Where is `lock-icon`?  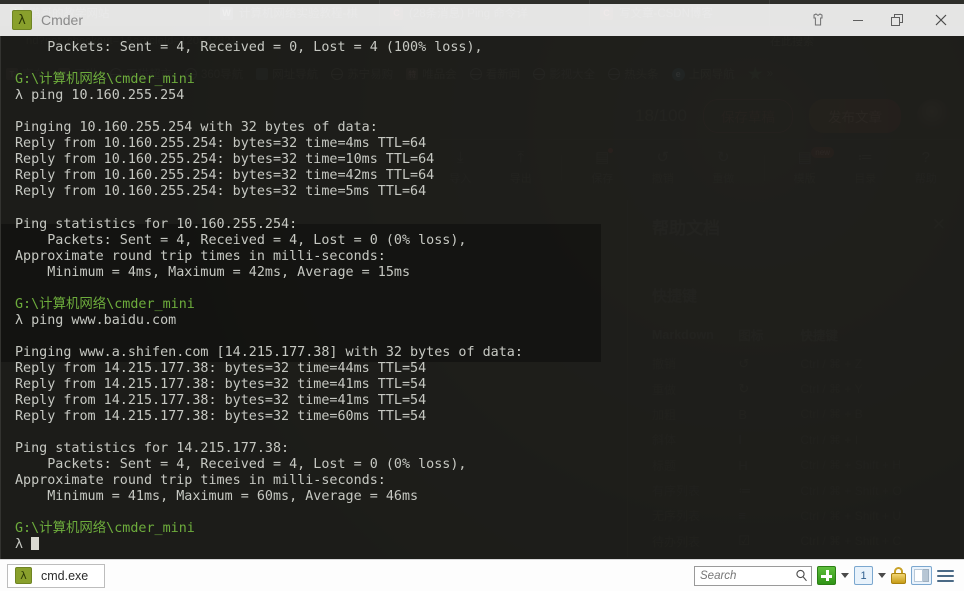 lock-icon is located at coordinates (898, 575).